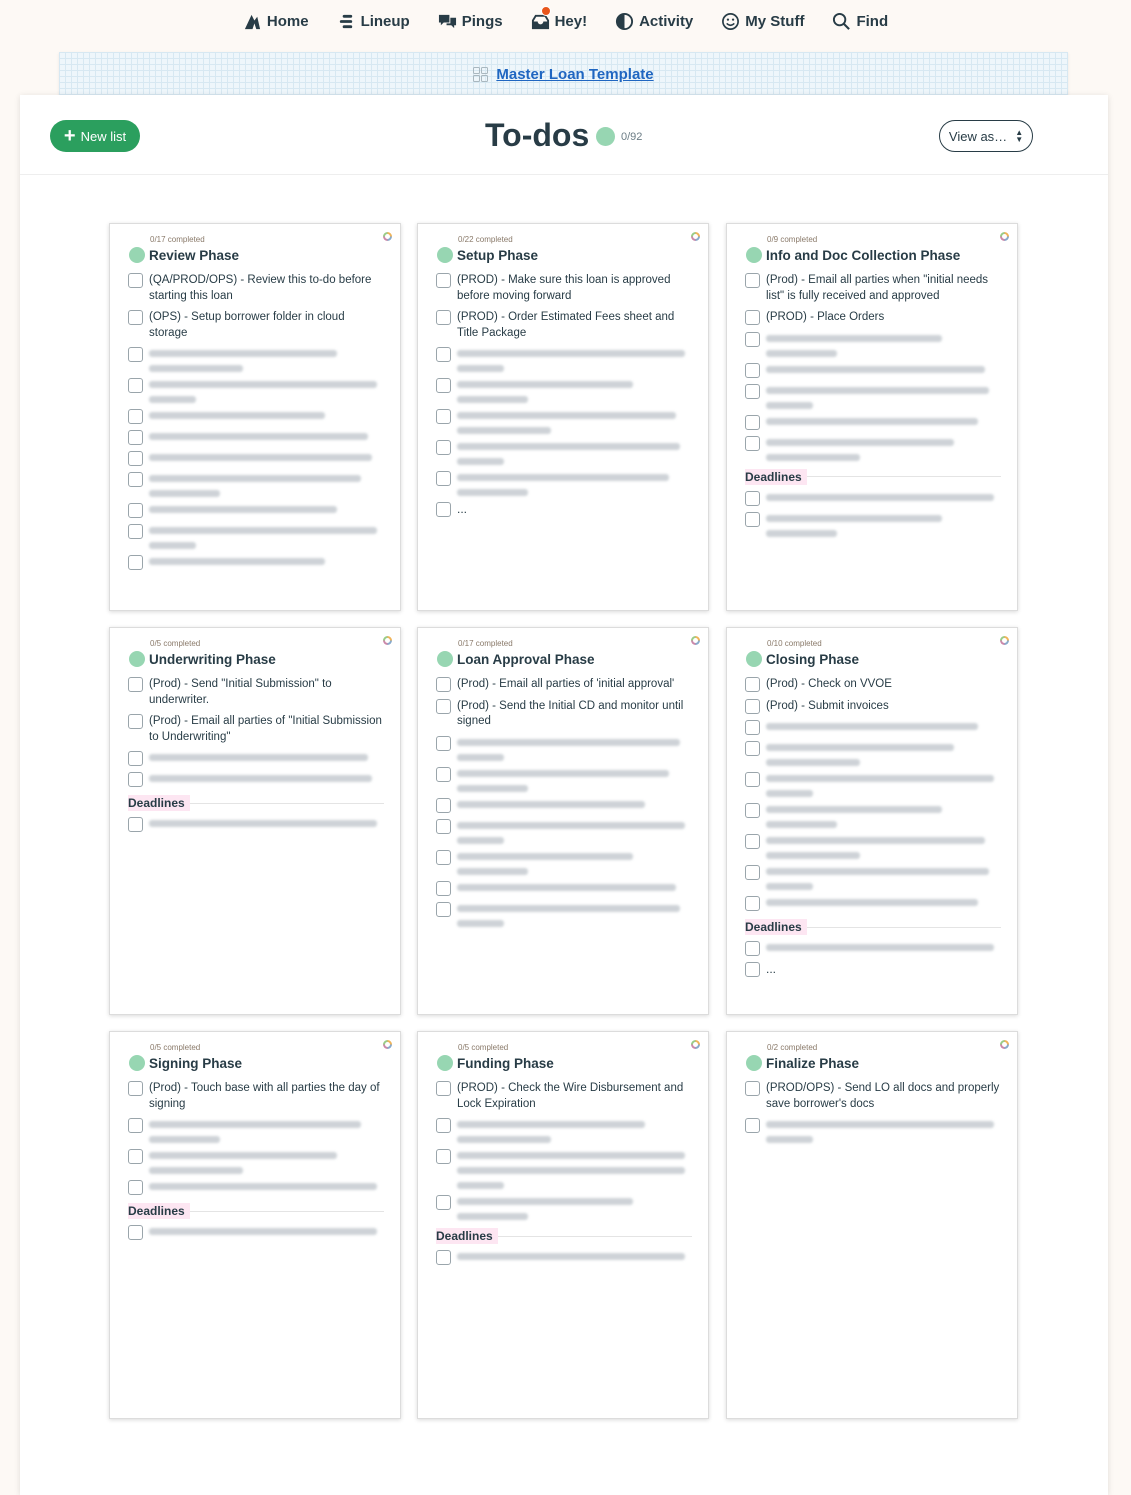 This screenshot has width=1131, height=1495. What do you see at coordinates (373, 21) in the screenshot?
I see `nav-lineup: Lineup` at bounding box center [373, 21].